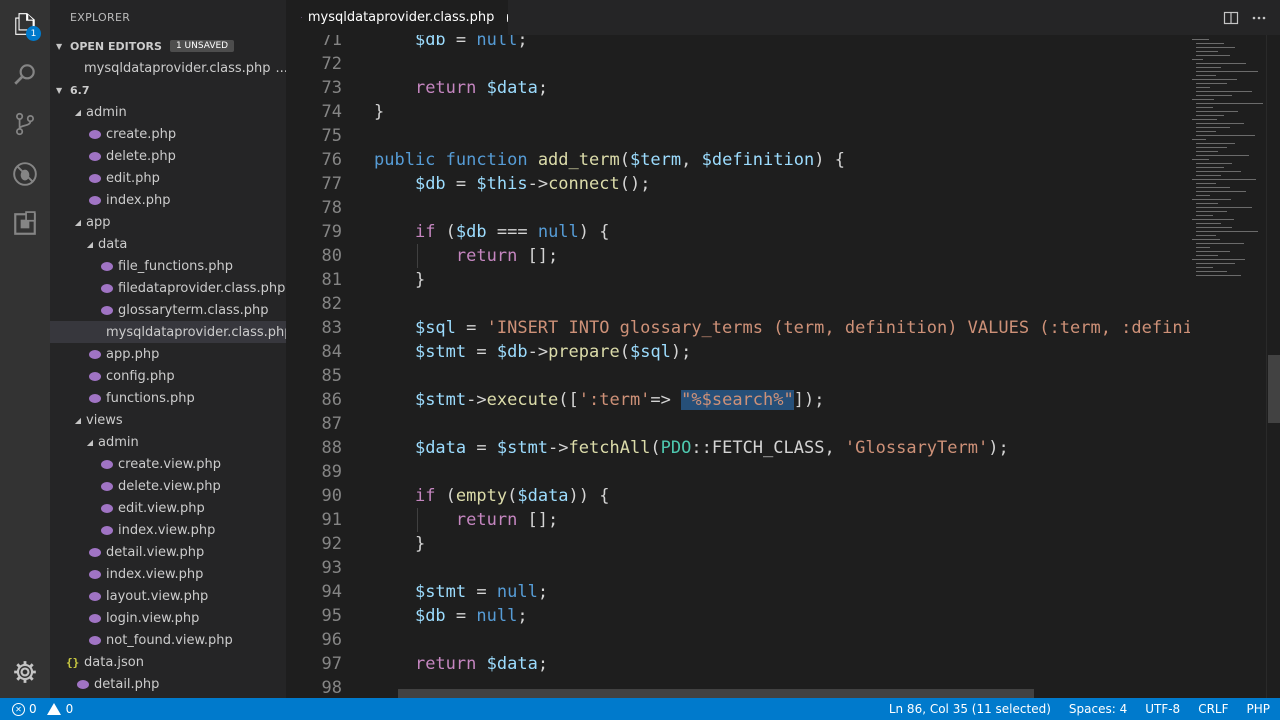 Image resolution: width=1280 pixels, height=720 pixels. Describe the element at coordinates (397, 17) in the screenshot. I see `tab-active-file: mysqldataprovider.class.php` at that location.